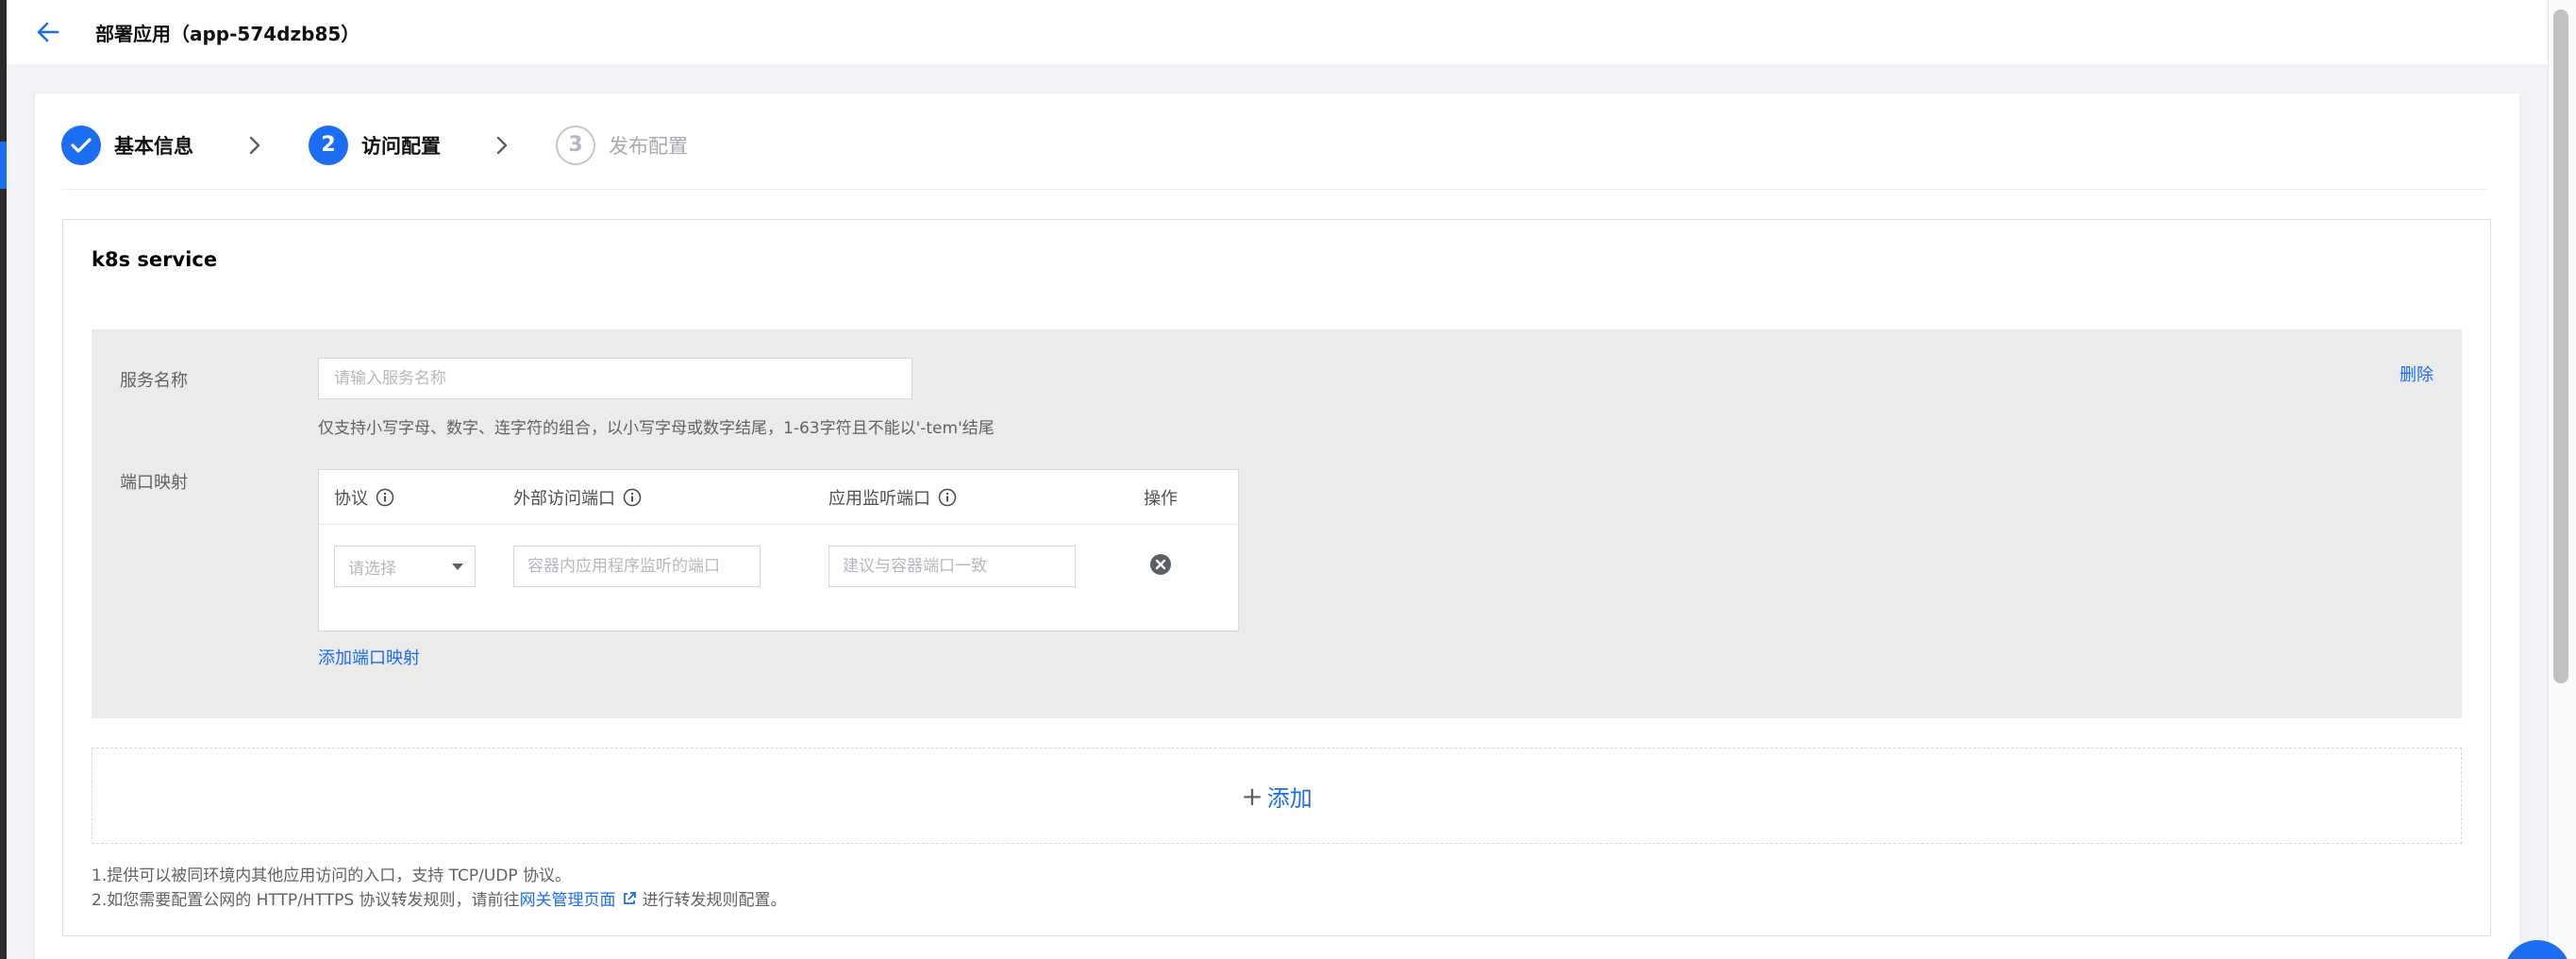  I want to click on port-mapping-label: 端口映射, so click(154, 483).